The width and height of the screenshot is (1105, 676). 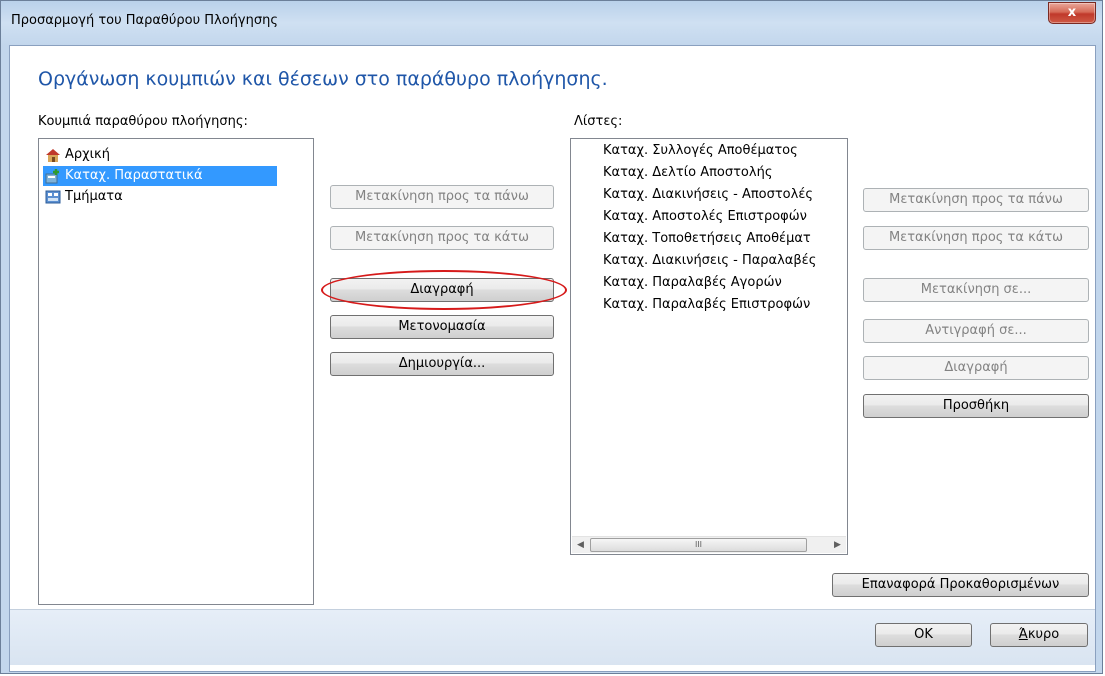 What do you see at coordinates (976, 200) in the screenshot?
I see `list-move-up-button: Μετακίνηση προς τα πάνω` at bounding box center [976, 200].